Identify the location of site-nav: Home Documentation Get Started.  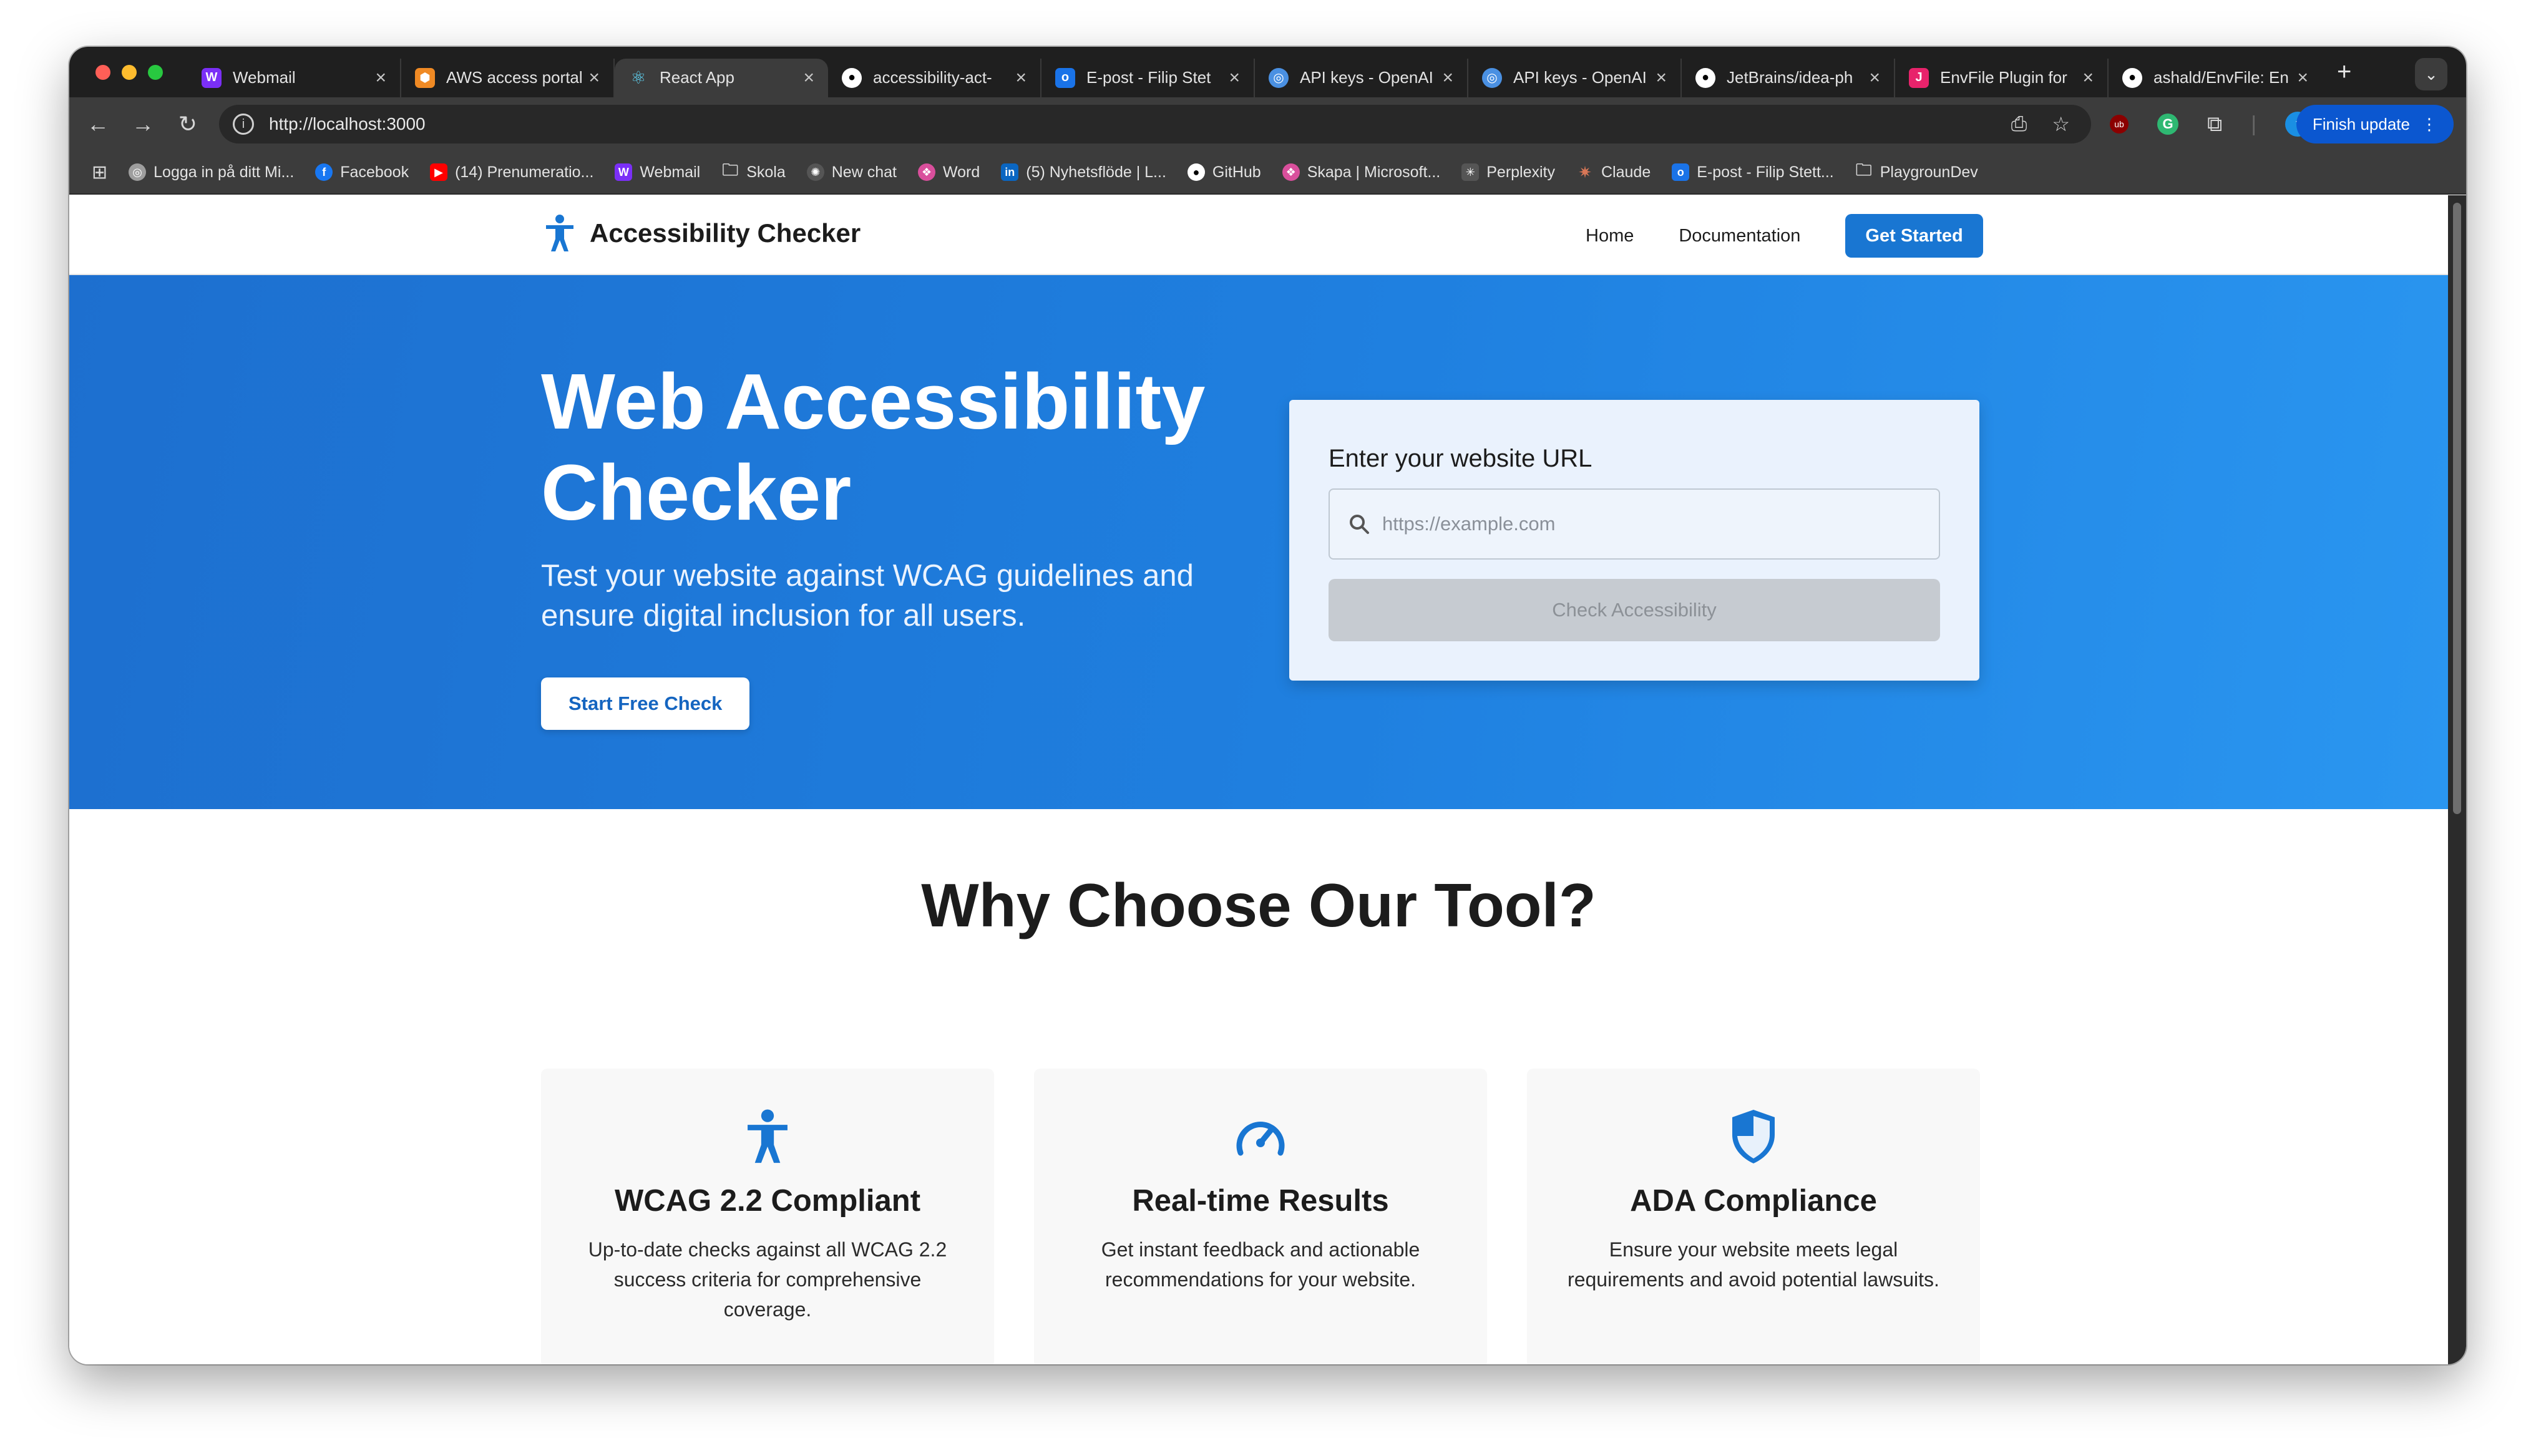
(1784, 236).